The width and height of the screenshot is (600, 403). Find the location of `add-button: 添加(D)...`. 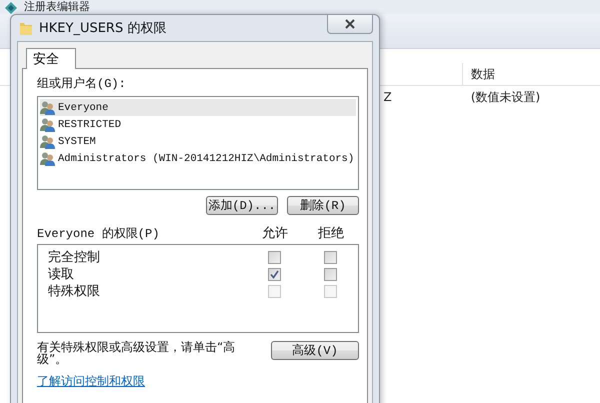

add-button: 添加(D)... is located at coordinates (242, 205).